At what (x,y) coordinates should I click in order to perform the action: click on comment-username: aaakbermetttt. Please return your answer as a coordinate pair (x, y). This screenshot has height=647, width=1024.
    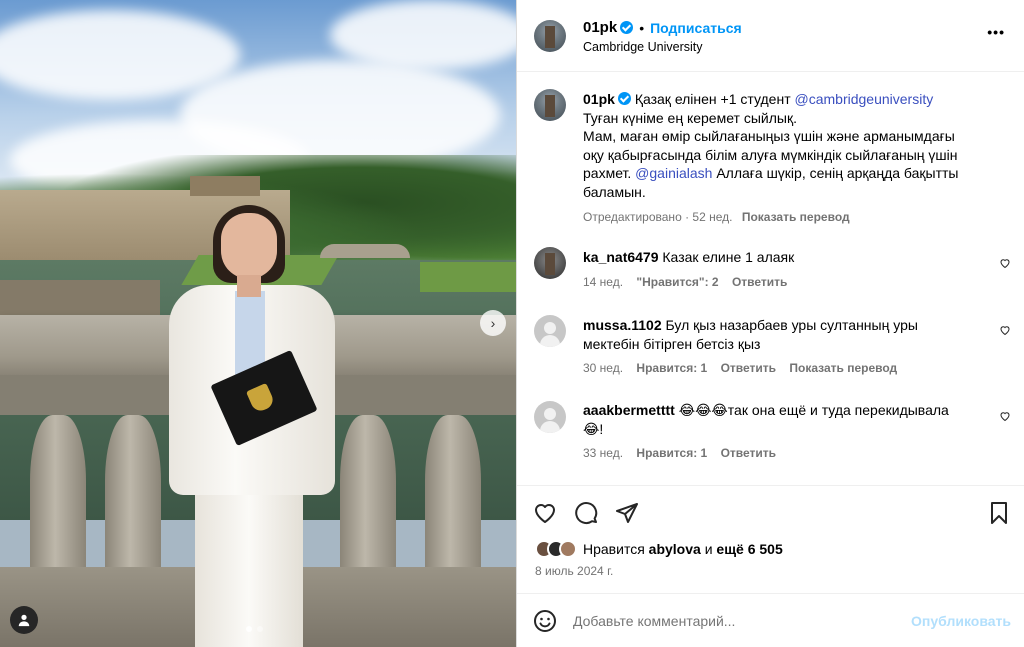
    Looking at the image, I should click on (629, 410).